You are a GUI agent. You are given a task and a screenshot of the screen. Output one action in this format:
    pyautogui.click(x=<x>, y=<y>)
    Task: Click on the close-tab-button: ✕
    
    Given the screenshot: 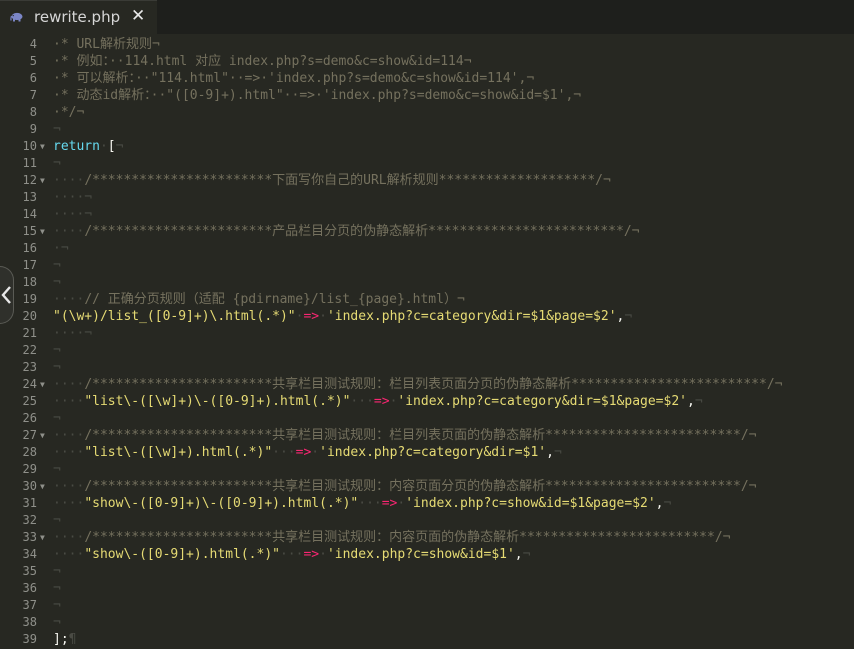 What is the action you would take?
    pyautogui.click(x=138, y=16)
    